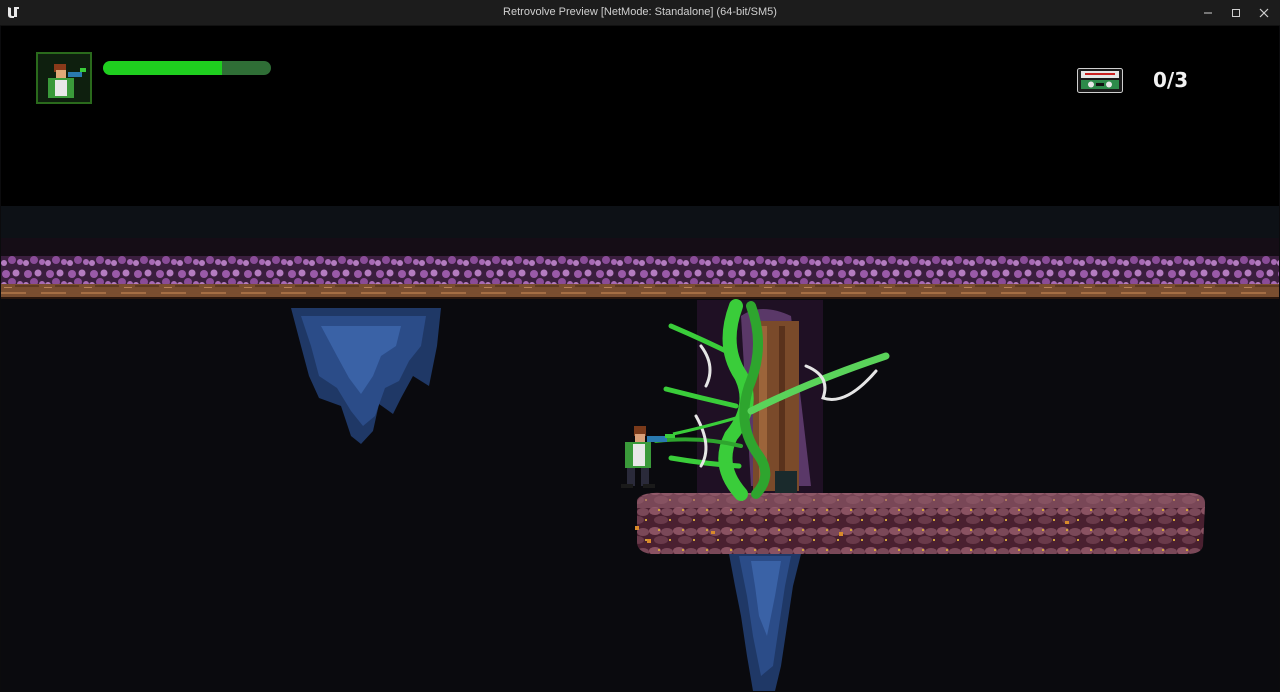 This screenshot has width=1280, height=692. I want to click on maximize-button, so click(1236, 12).